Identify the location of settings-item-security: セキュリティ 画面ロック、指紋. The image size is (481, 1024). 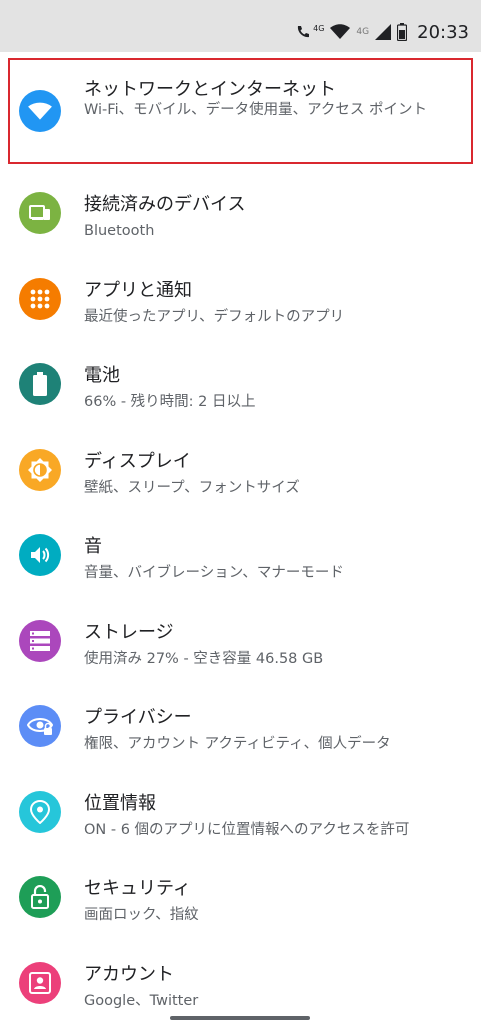
(240, 895).